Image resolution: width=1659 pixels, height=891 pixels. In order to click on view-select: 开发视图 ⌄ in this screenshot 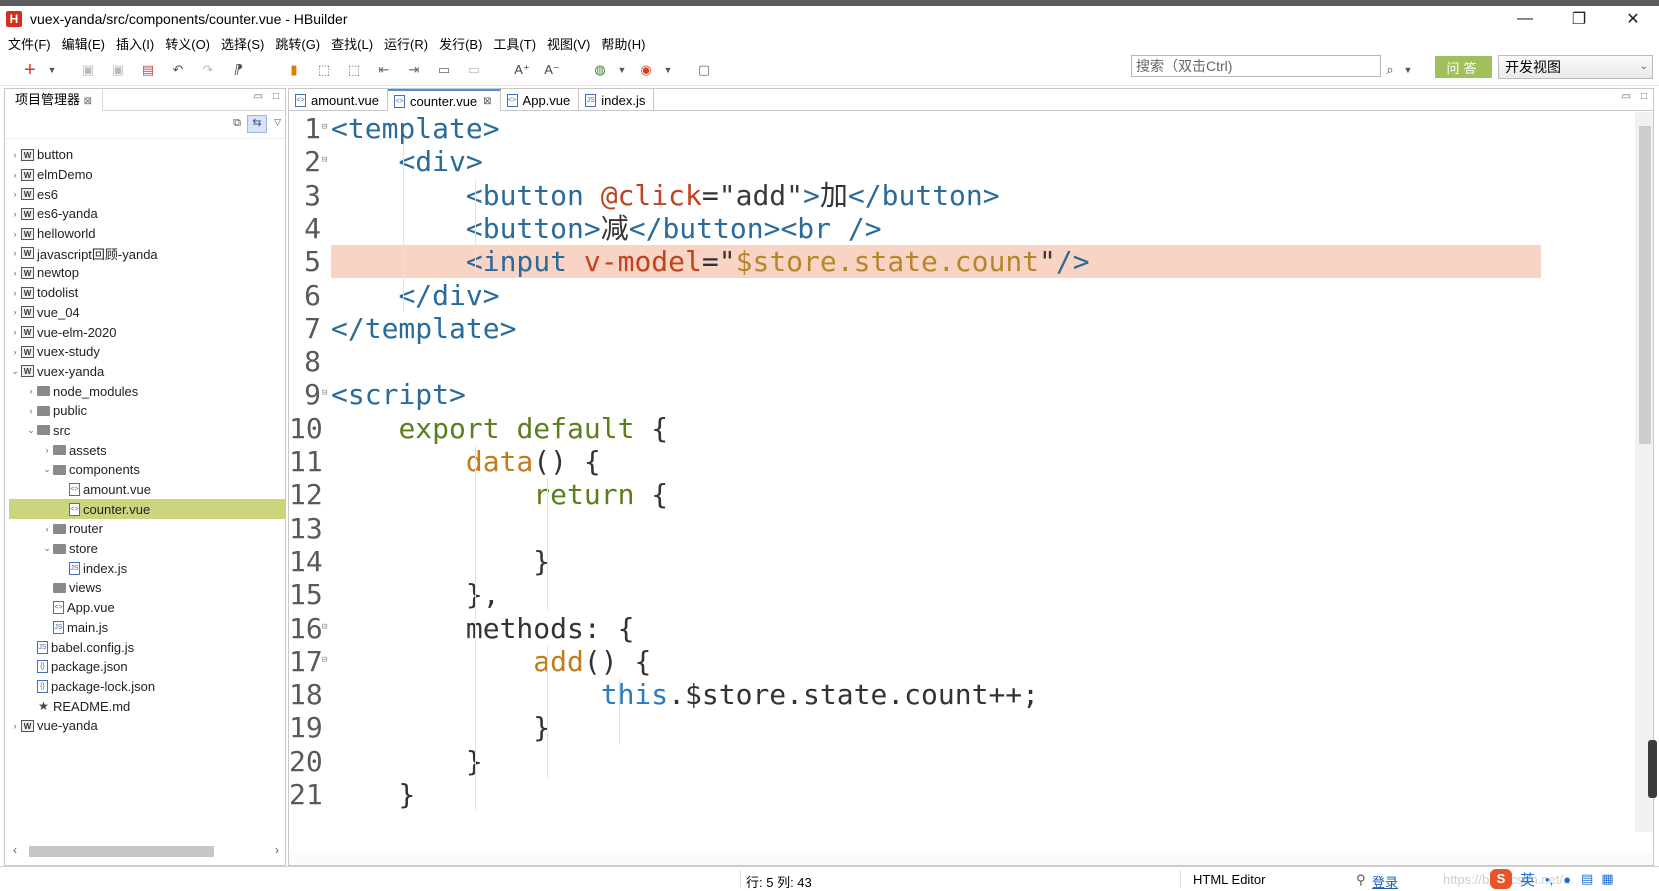, I will do `click(1575, 67)`.